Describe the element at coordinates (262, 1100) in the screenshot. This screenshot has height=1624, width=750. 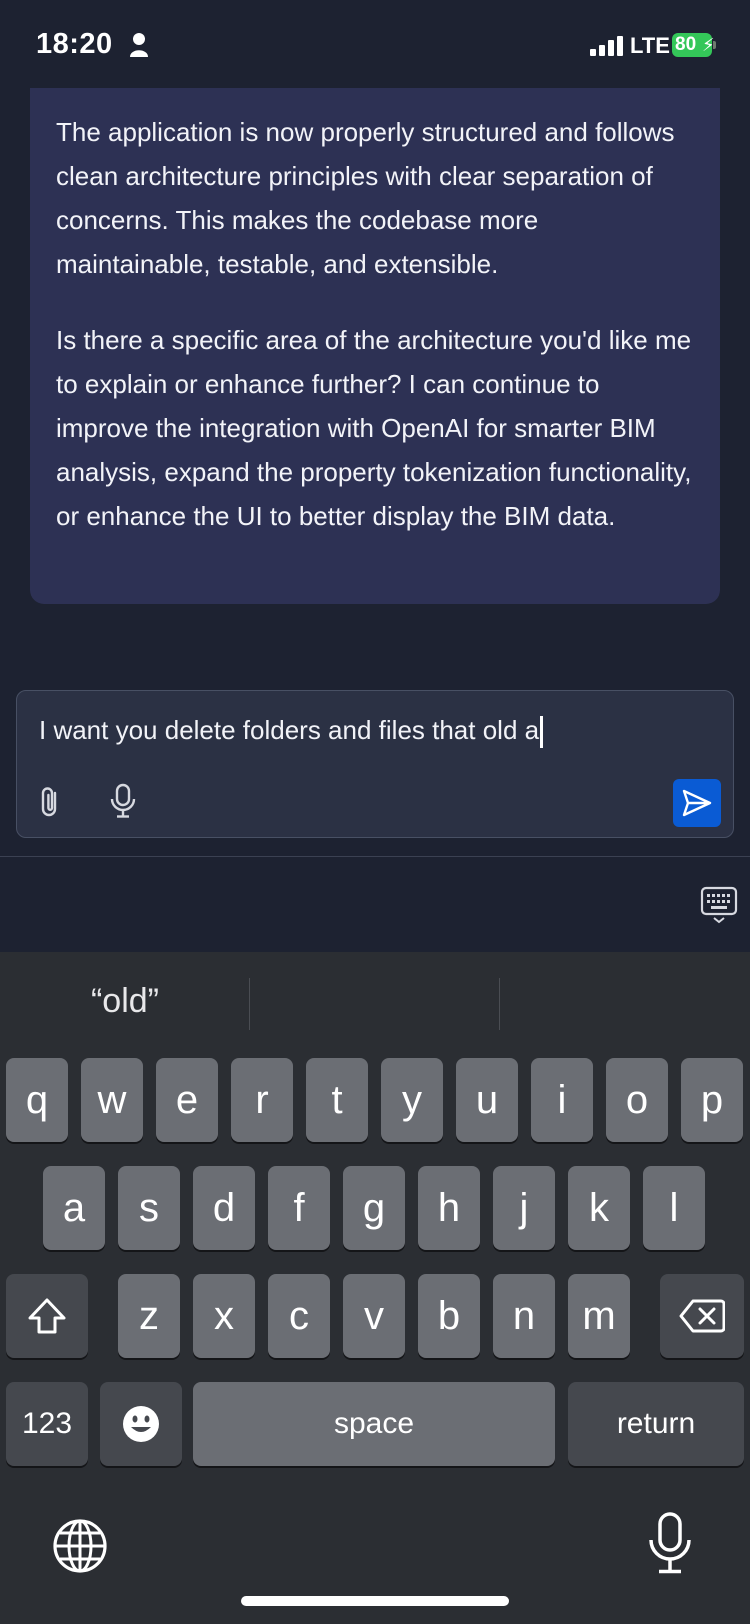
I see `key-r: r` at that location.